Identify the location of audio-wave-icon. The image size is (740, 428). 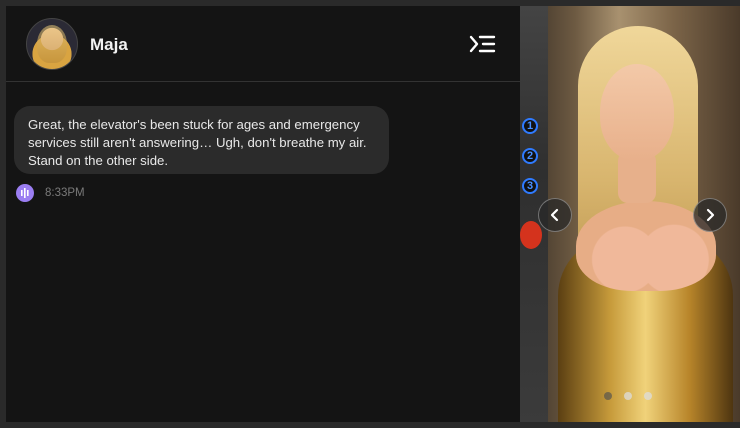
(25, 193).